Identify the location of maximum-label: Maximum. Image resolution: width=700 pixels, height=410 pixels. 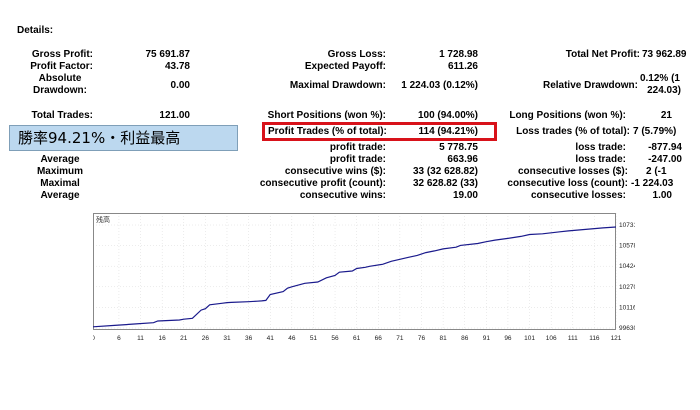
(60, 171).